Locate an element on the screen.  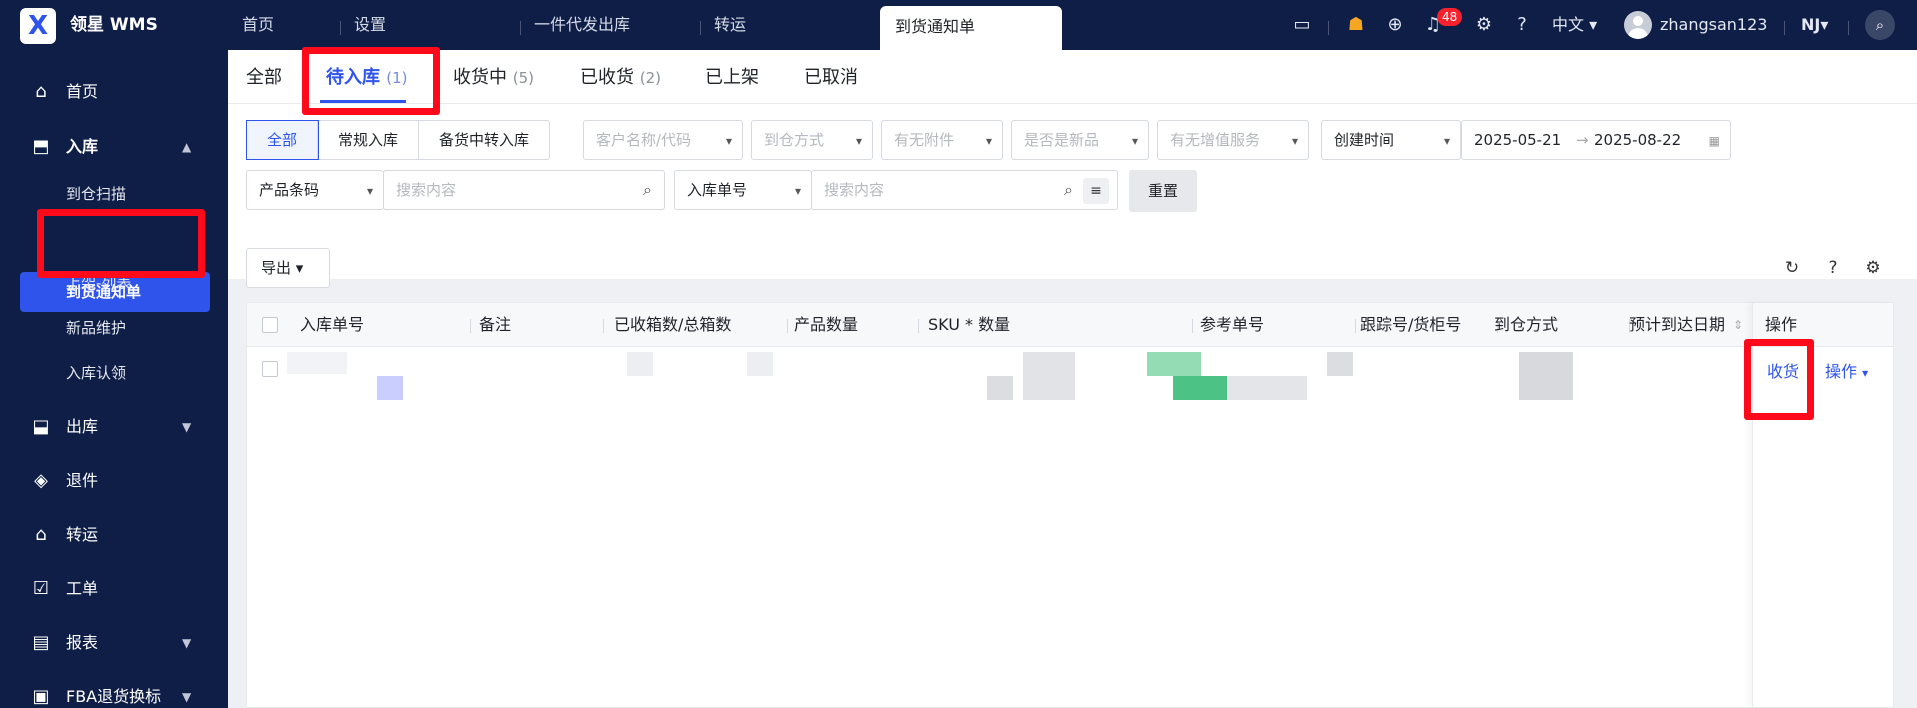
customer-select: 客户名称/代码 ▾ is located at coordinates (663, 140).